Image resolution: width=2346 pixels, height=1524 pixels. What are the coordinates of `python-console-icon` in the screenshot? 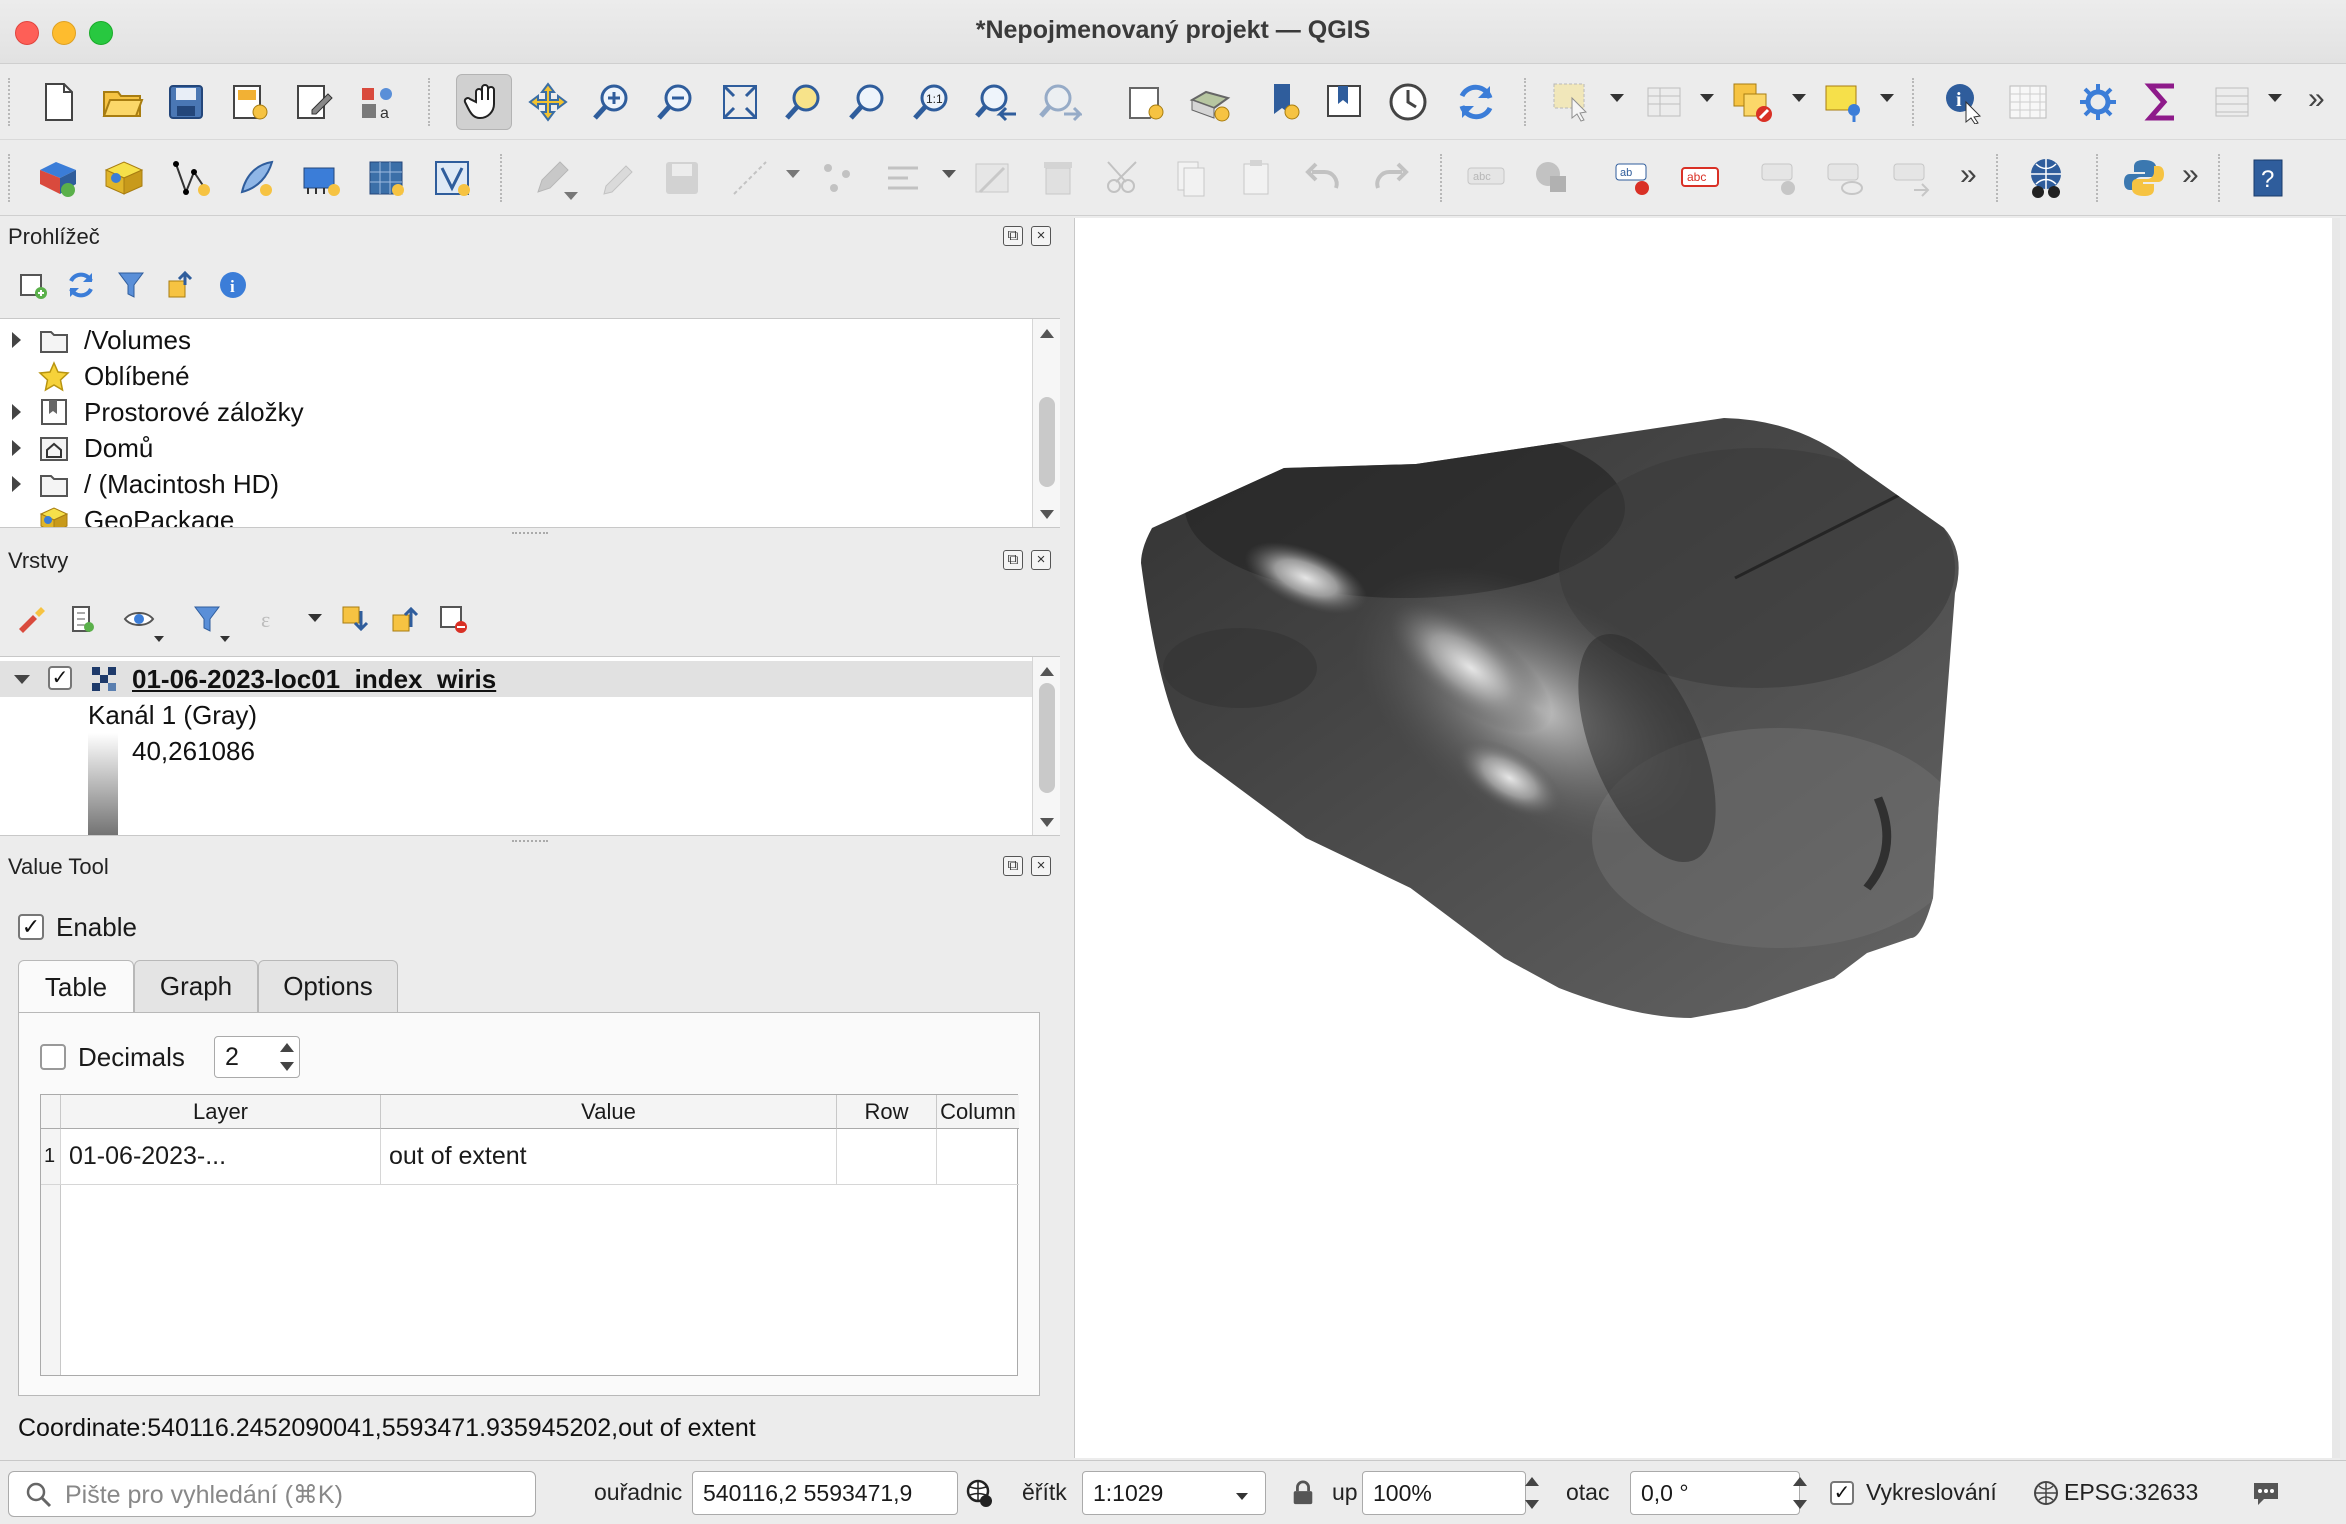 It's located at (2144, 178).